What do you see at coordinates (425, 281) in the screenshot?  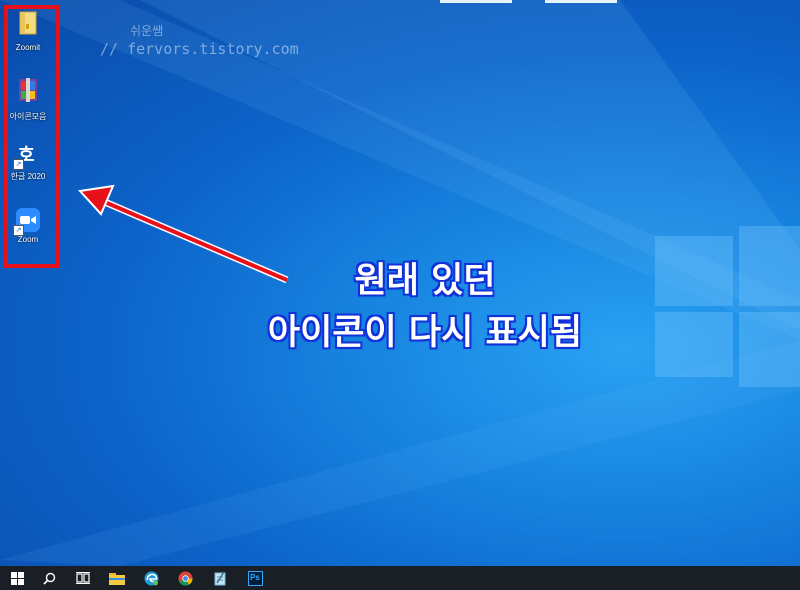 I see `callout-line-1: 원래 있던` at bounding box center [425, 281].